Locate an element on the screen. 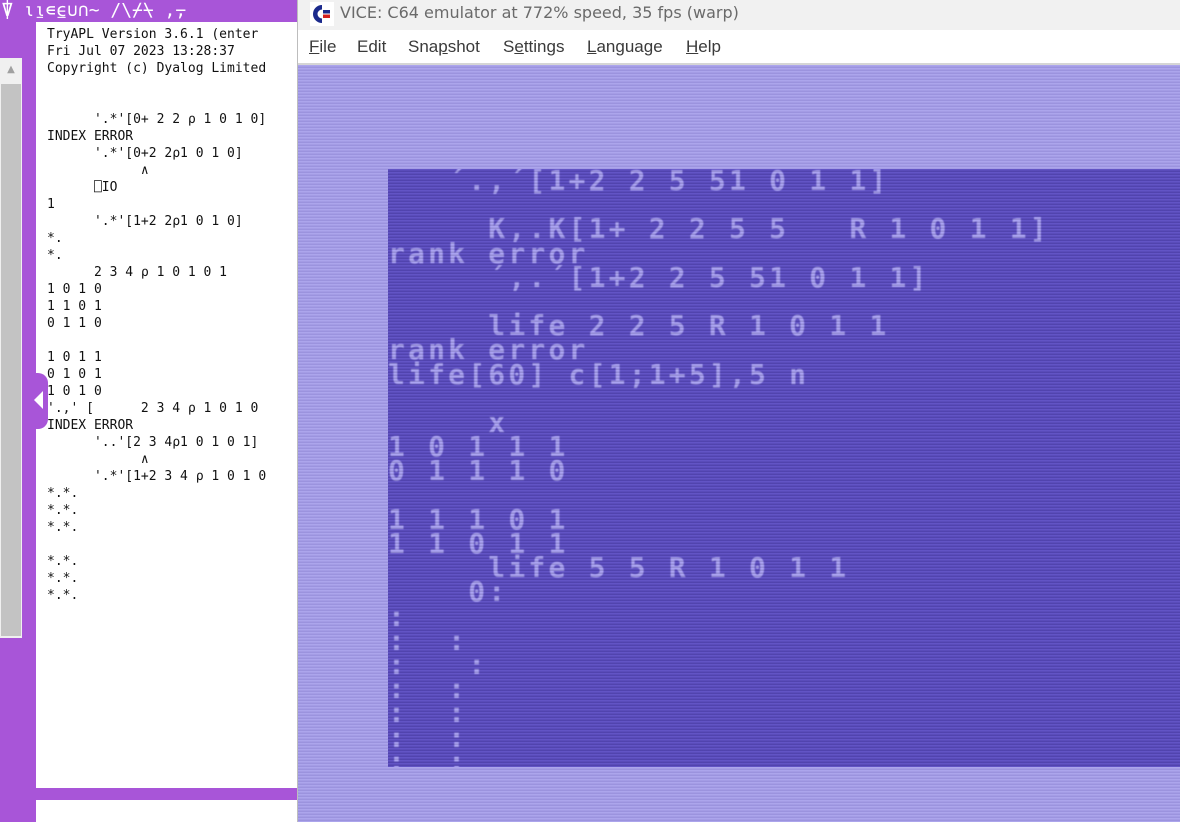 The height and width of the screenshot is (822, 1180). collapse-panel-button is located at coordinates (40, 401).